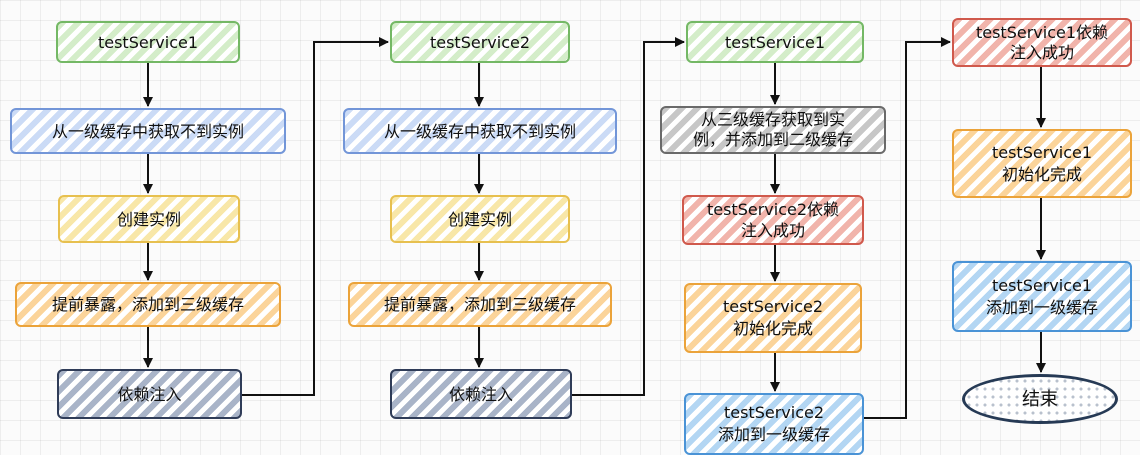 This screenshot has height=455, width=1140. Describe the element at coordinates (1040, 399) in the screenshot. I see `c4-node-end: 结束` at that location.